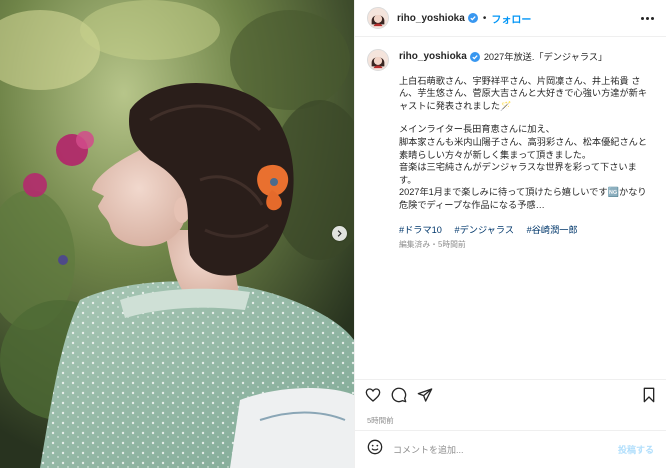 The image size is (666, 468). I want to click on action-bar, so click(510, 394).